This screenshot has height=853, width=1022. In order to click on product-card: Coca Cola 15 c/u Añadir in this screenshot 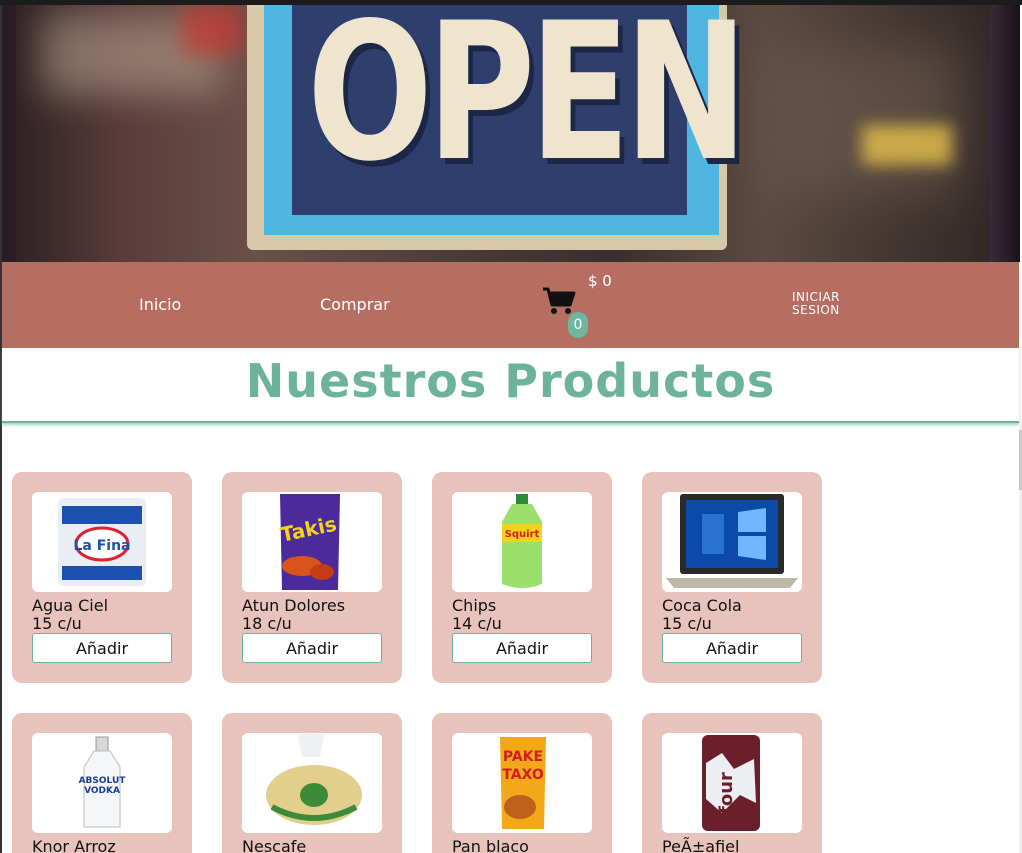, I will do `click(732, 577)`.